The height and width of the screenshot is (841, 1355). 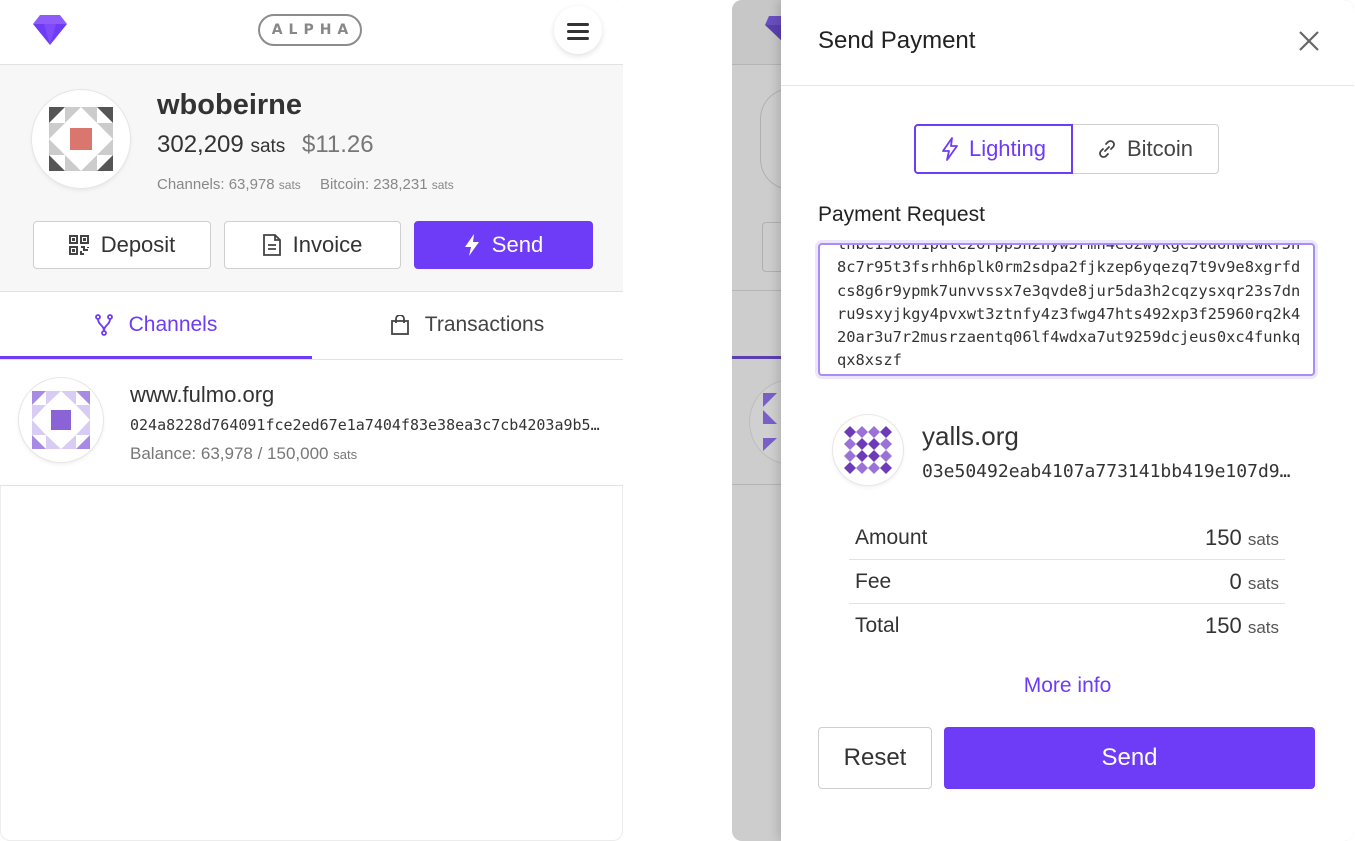 I want to click on summary-label: Fee, so click(x=873, y=581).